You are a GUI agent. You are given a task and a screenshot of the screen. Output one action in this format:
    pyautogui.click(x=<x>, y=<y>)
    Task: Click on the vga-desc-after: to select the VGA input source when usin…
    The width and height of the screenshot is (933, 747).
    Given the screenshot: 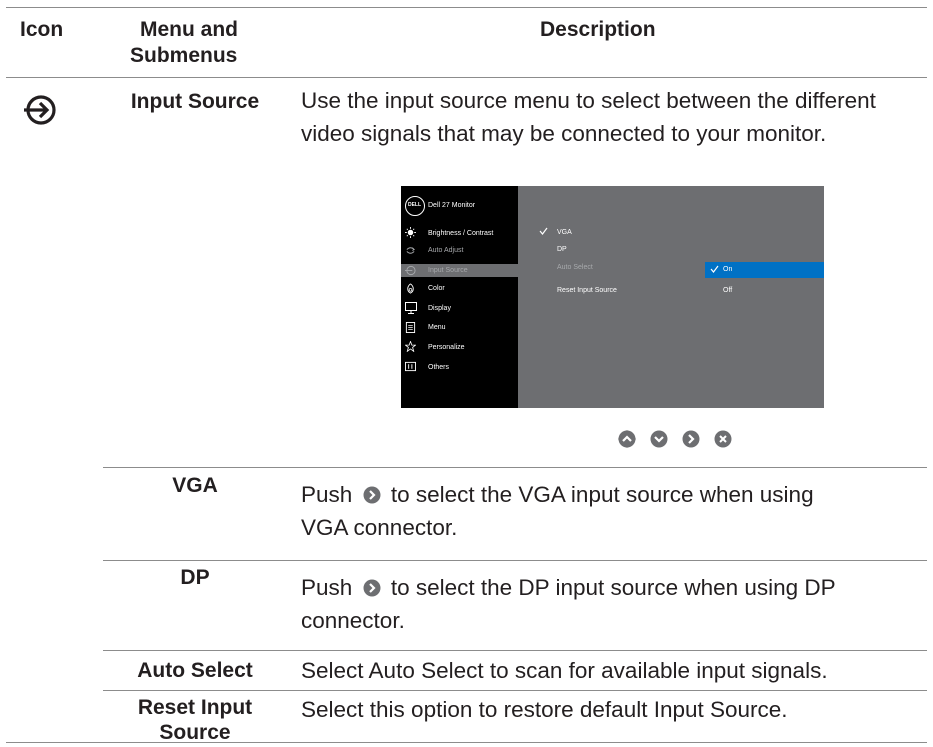 What is the action you would take?
    pyautogui.click(x=602, y=494)
    